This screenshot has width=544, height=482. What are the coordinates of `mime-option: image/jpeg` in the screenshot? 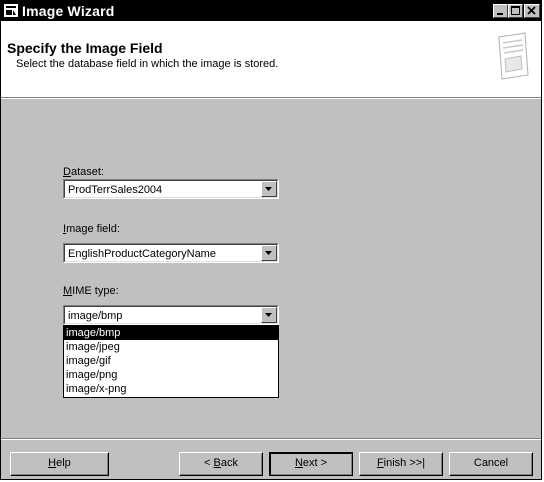 It's located at (171, 347).